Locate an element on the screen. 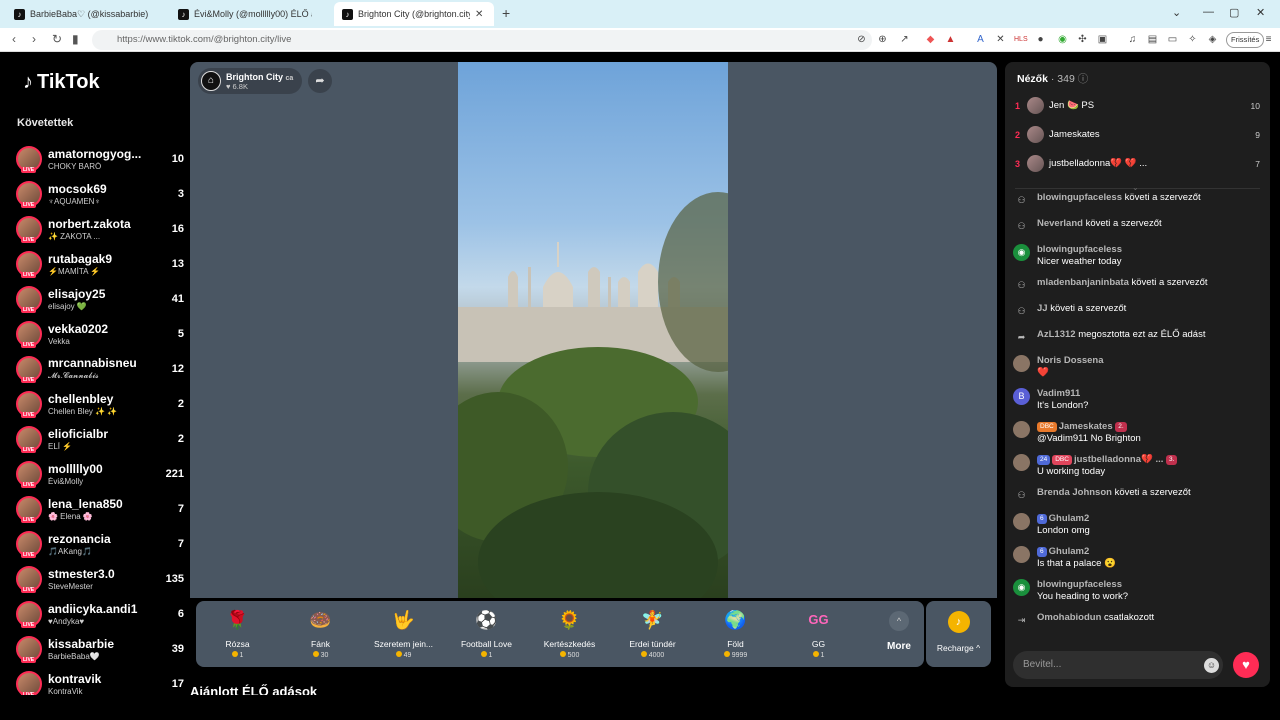 This screenshot has width=1280, height=720. following-item: LIVE rezonancia 🎵AKang🎵 7 is located at coordinates (100, 543).